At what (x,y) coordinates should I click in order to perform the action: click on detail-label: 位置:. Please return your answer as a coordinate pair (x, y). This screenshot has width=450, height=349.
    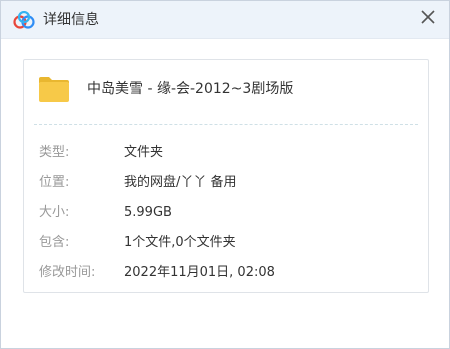
    Looking at the image, I should click on (54, 182).